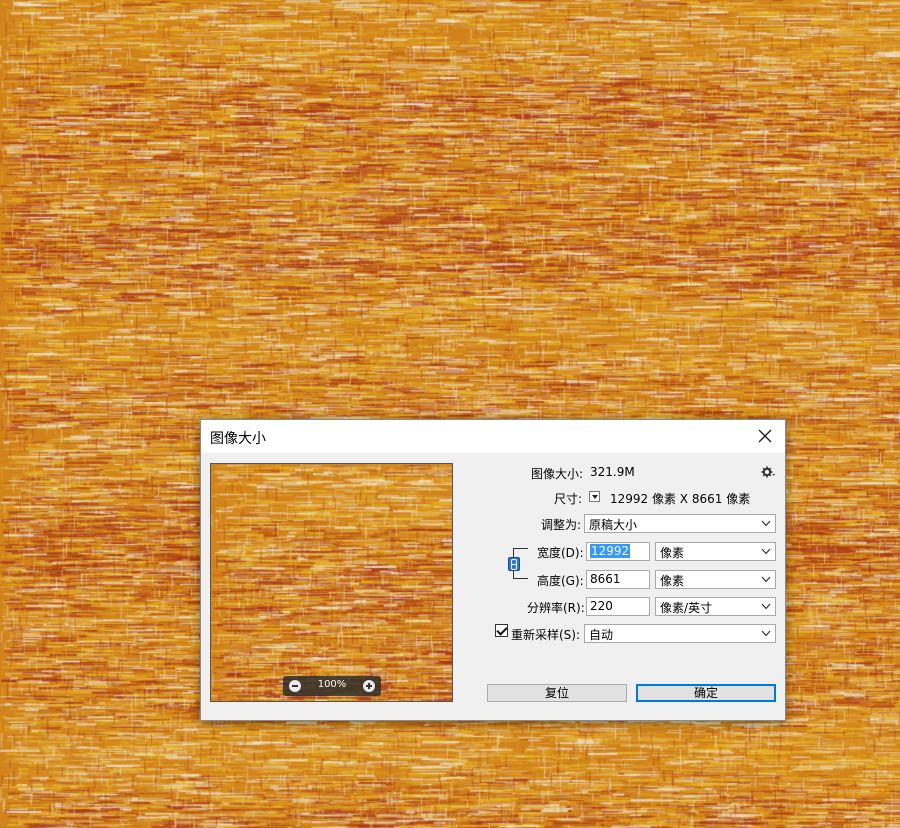 The width and height of the screenshot is (900, 828). What do you see at coordinates (560, 553) in the screenshot?
I see `width-label: 宽度(D):` at bounding box center [560, 553].